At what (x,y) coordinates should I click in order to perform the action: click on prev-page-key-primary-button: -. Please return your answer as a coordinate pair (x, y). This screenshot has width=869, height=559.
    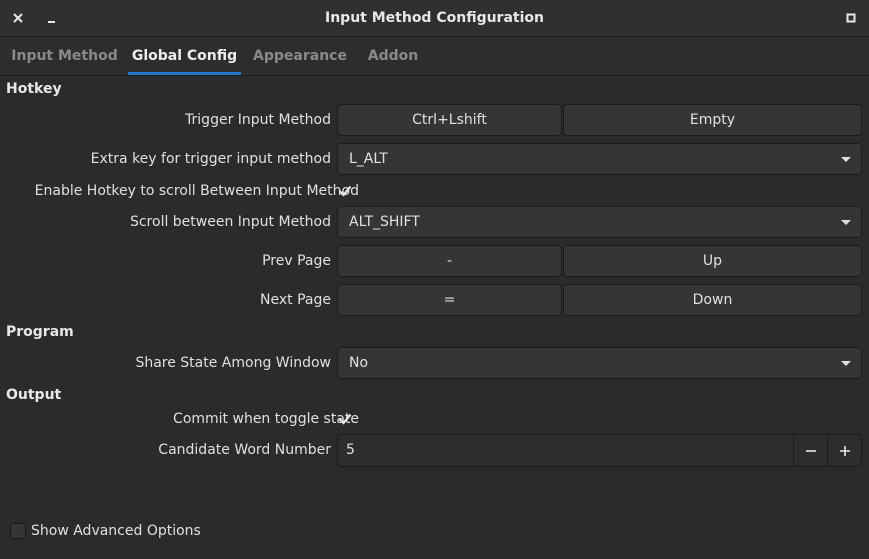
    Looking at the image, I should click on (449, 261).